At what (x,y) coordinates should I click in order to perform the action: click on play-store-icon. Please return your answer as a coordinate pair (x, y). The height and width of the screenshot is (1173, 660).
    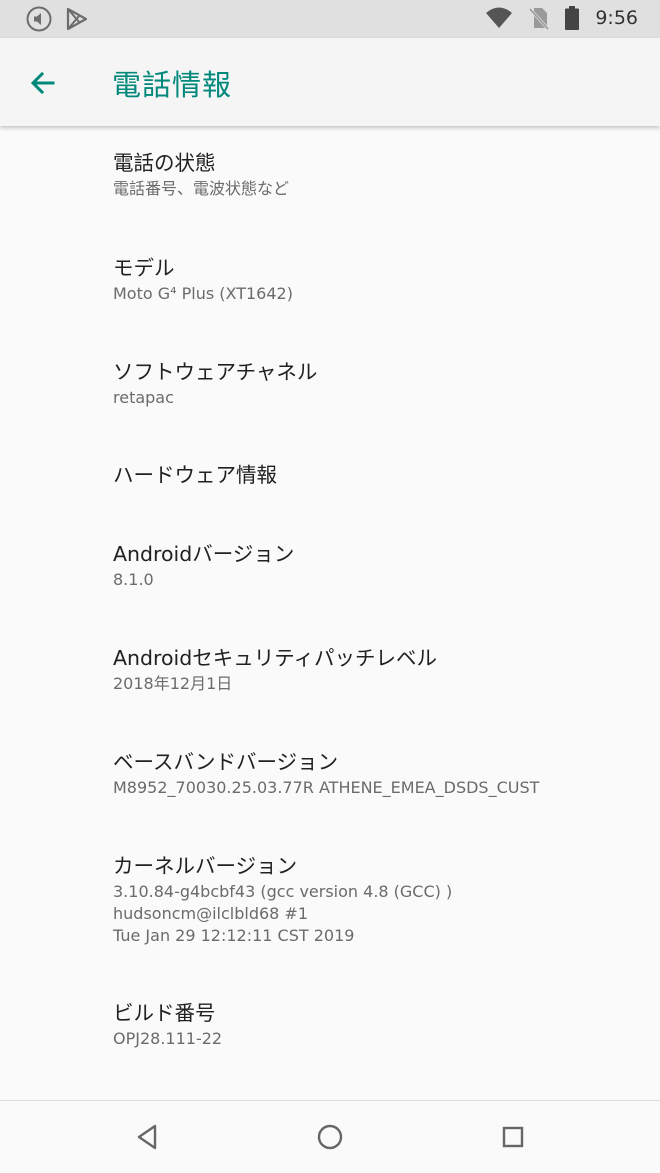
    Looking at the image, I should click on (77, 19).